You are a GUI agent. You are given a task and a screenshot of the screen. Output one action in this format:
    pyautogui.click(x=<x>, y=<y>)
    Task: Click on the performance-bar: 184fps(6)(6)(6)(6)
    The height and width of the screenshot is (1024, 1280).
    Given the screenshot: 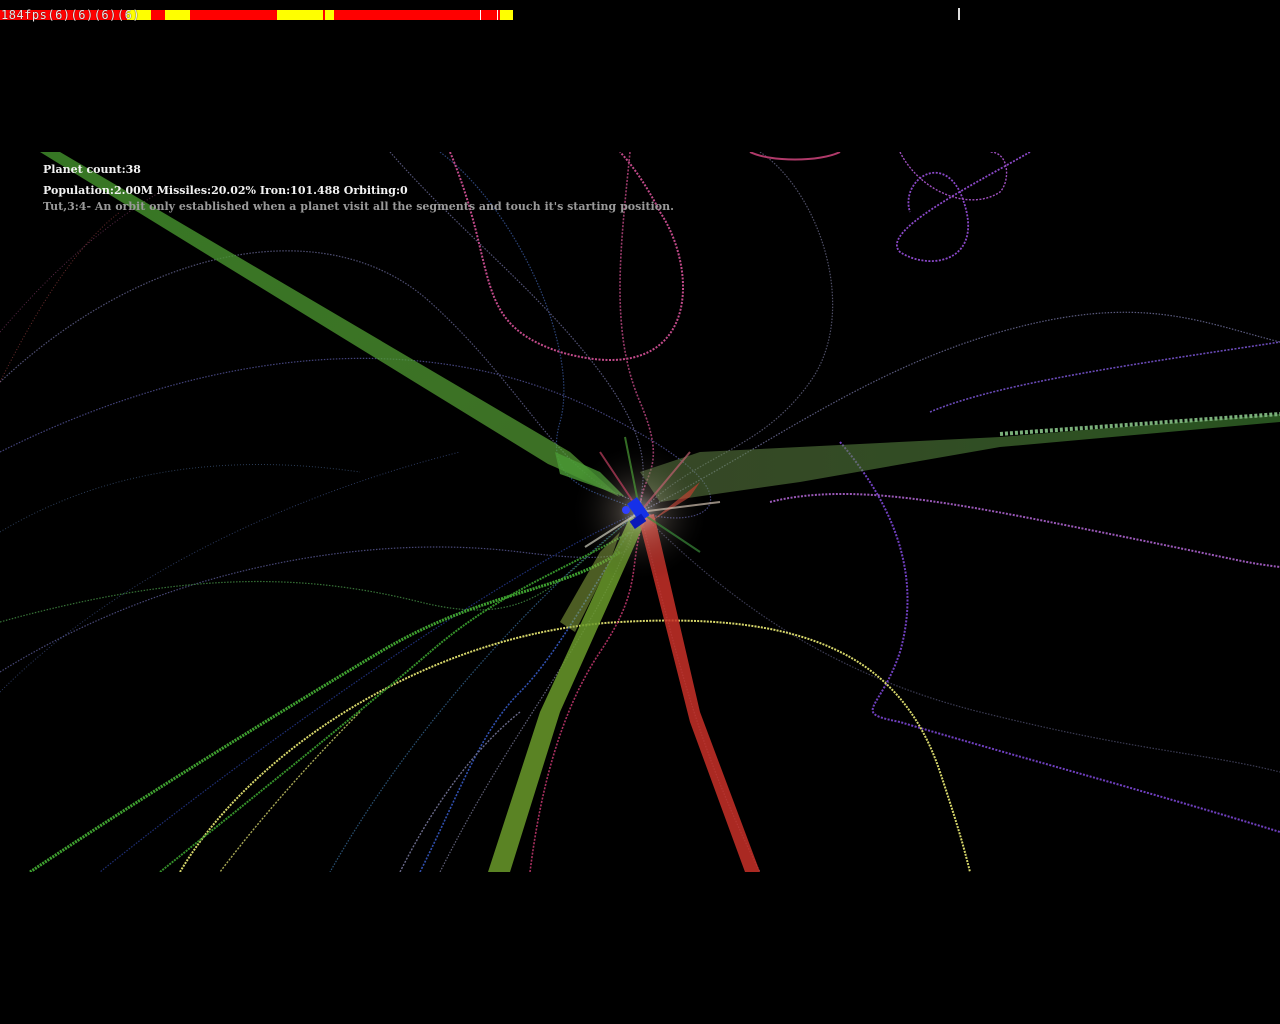 What is the action you would take?
    pyautogui.click(x=256, y=15)
    